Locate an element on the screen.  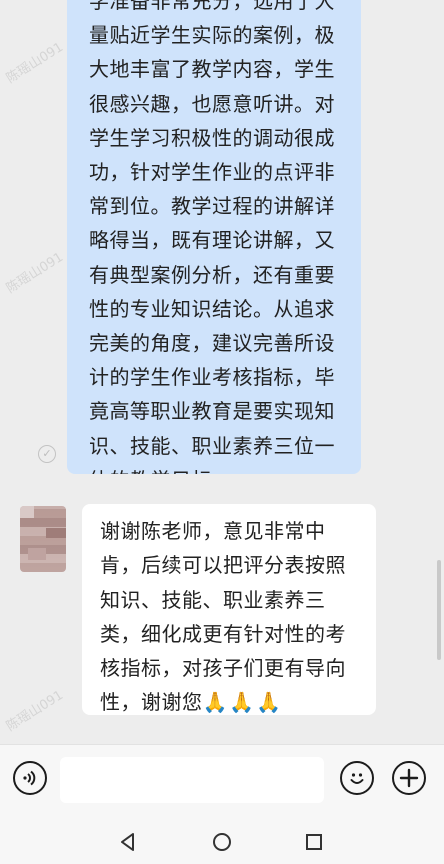
plus-glyph is located at coordinates (409, 778).